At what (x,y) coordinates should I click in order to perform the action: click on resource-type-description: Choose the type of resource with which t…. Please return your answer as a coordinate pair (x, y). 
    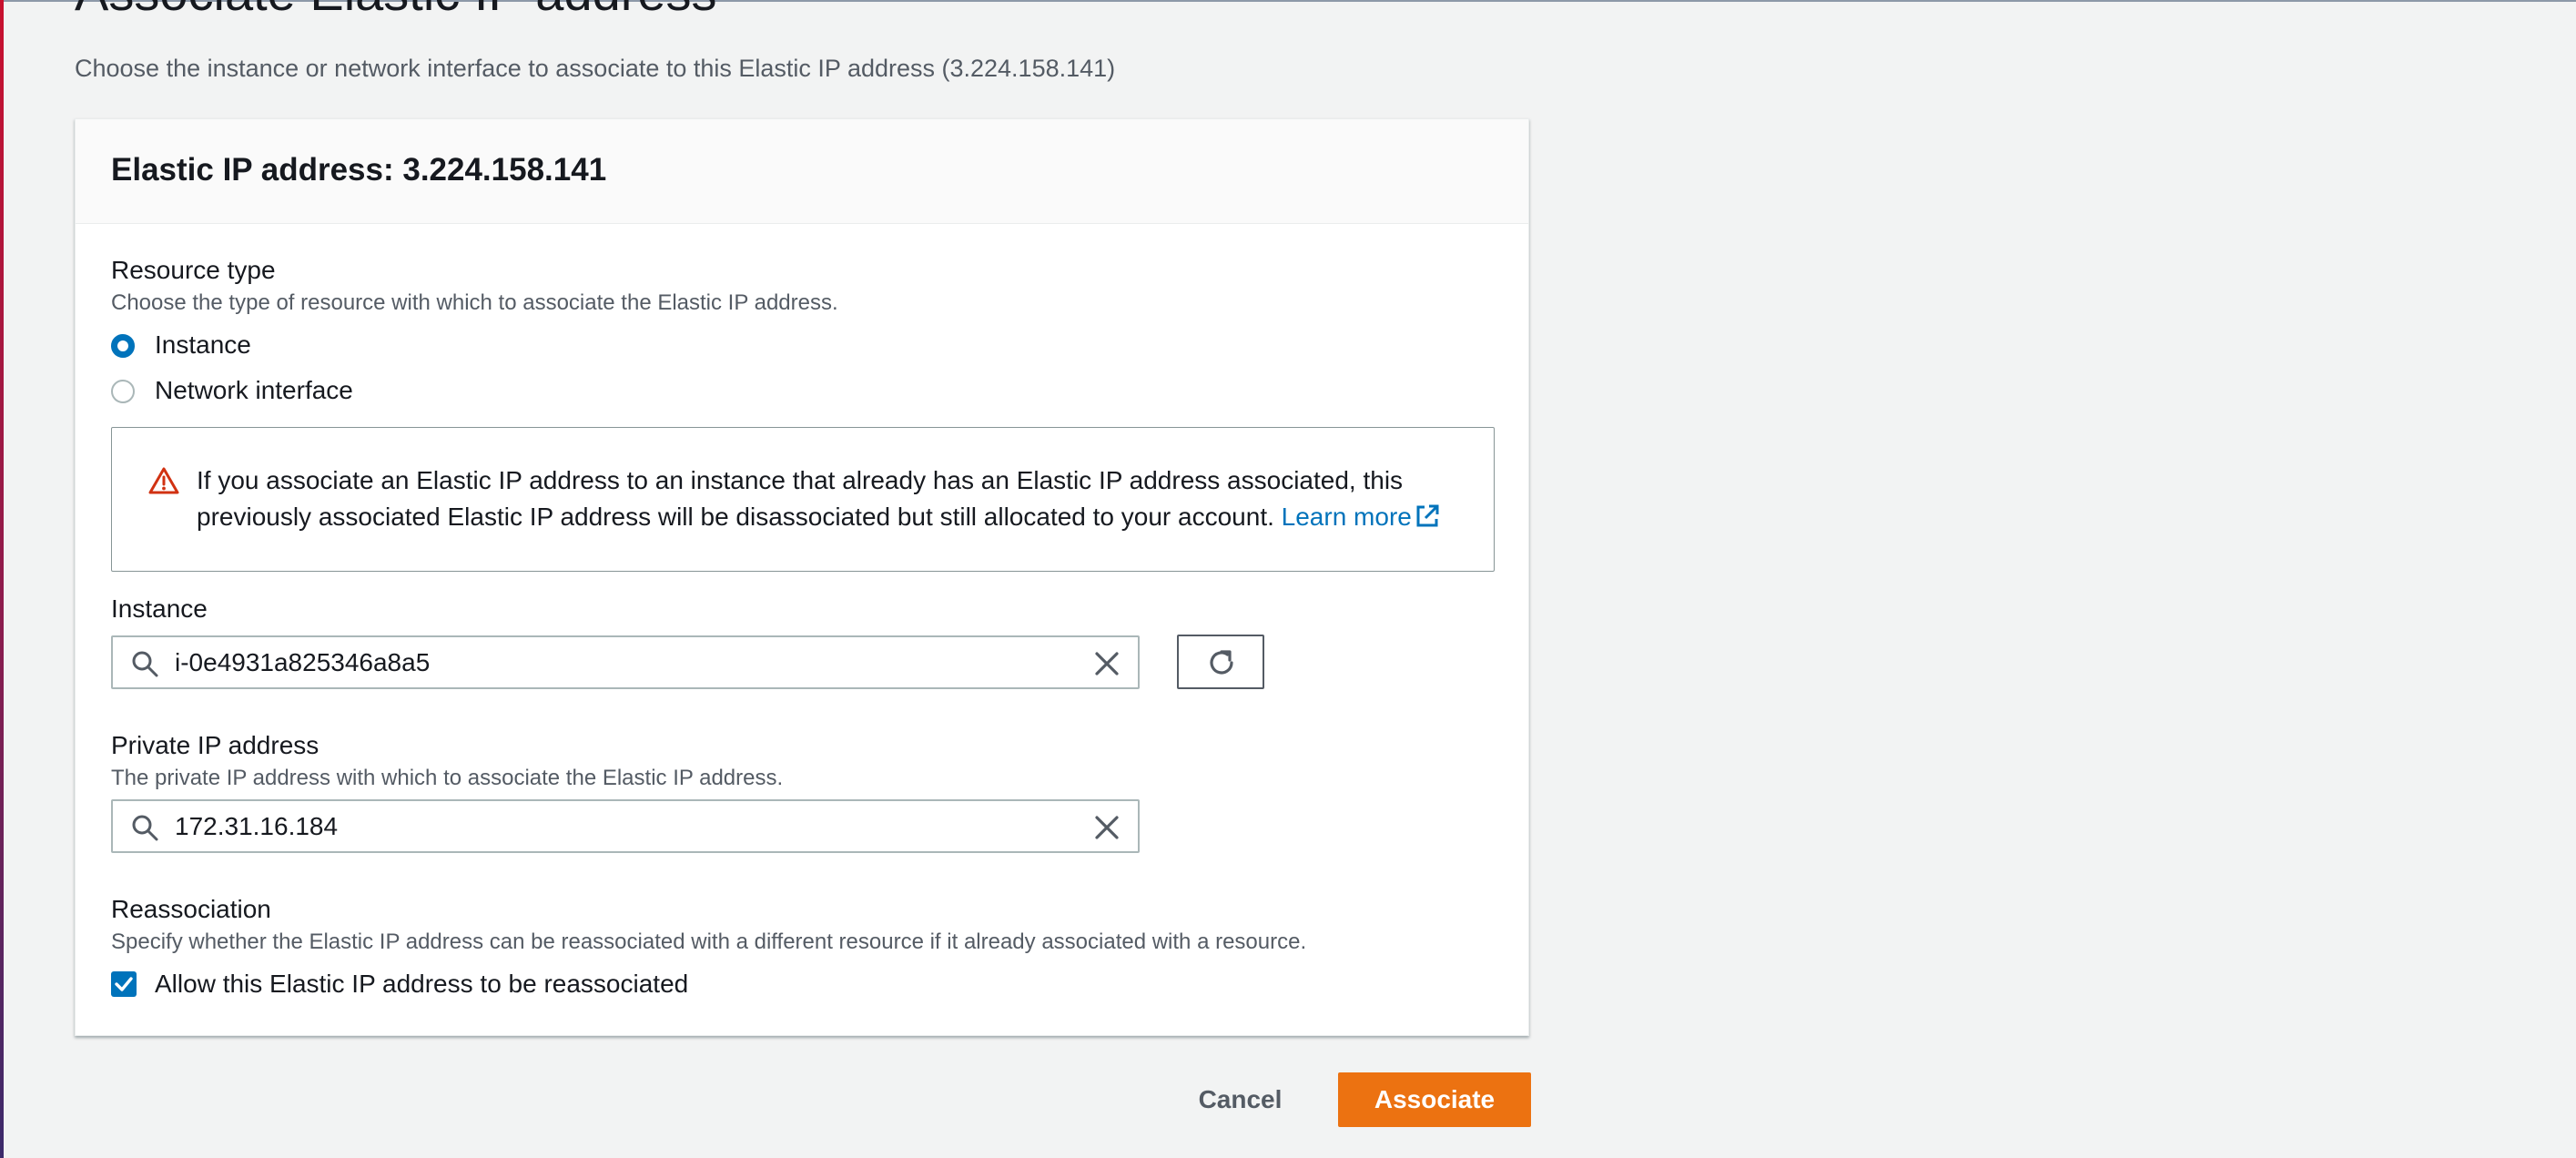
    Looking at the image, I should click on (474, 302).